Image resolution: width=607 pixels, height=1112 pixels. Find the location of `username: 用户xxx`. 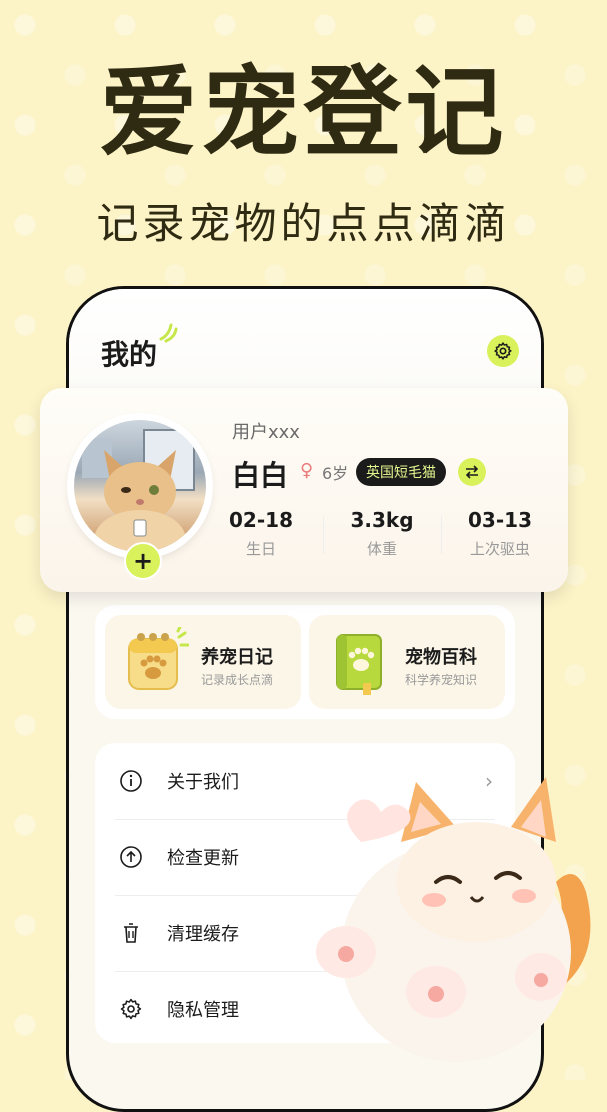

username: 用户xxx is located at coordinates (266, 432).